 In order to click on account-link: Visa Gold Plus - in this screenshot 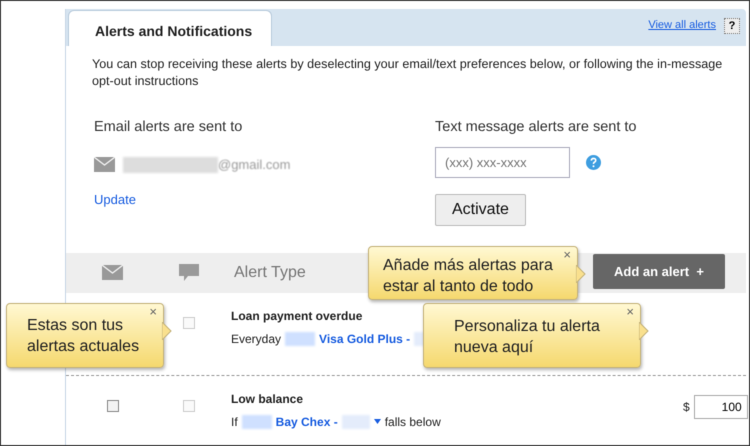, I will do `click(364, 339)`.